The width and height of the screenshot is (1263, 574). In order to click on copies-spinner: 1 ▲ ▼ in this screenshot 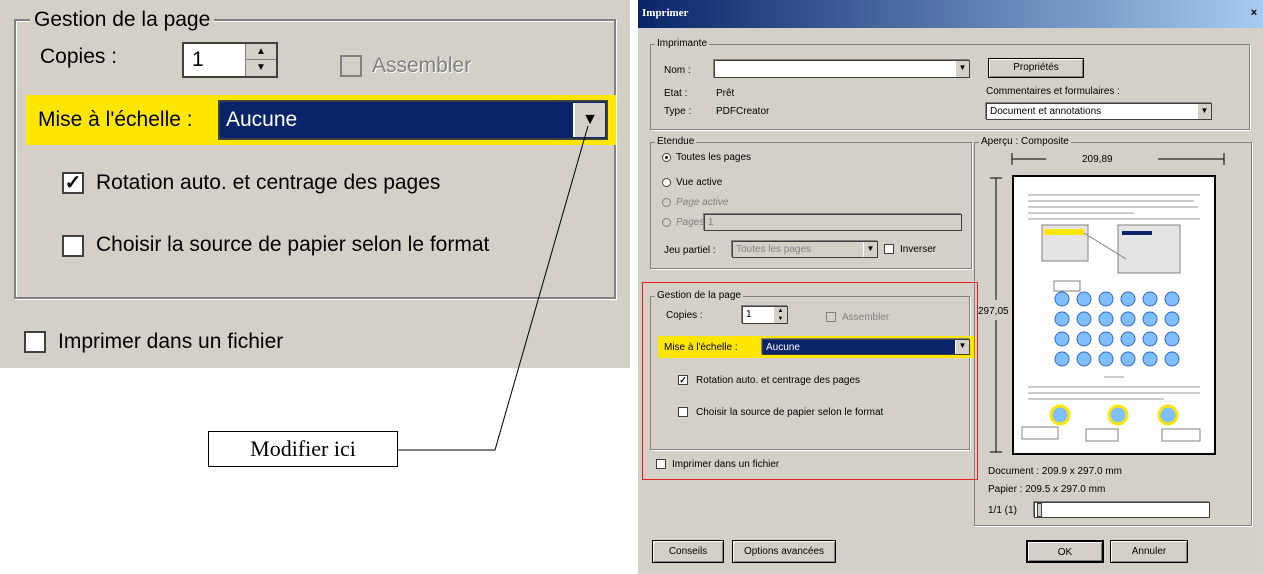, I will do `click(765, 315)`.